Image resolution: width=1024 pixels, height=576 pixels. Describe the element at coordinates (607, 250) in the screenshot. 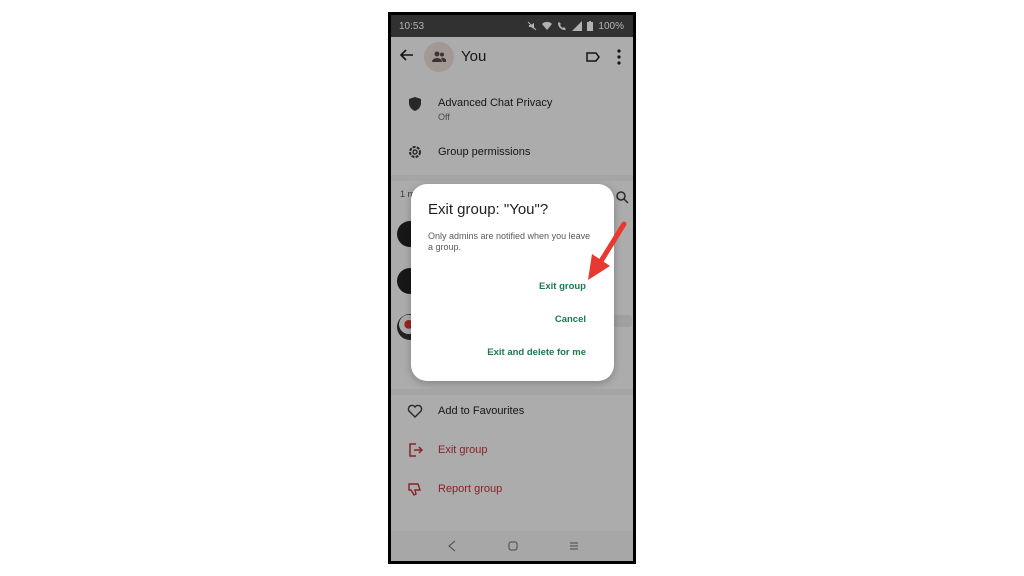

I see `annotation-arrow-icon` at that location.